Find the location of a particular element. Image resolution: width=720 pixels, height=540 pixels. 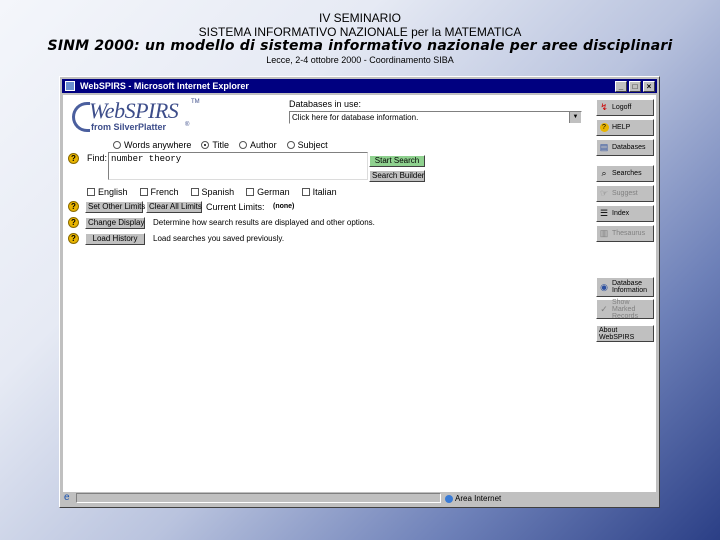

status-bar: e Area Internet is located at coordinates (359, 498).